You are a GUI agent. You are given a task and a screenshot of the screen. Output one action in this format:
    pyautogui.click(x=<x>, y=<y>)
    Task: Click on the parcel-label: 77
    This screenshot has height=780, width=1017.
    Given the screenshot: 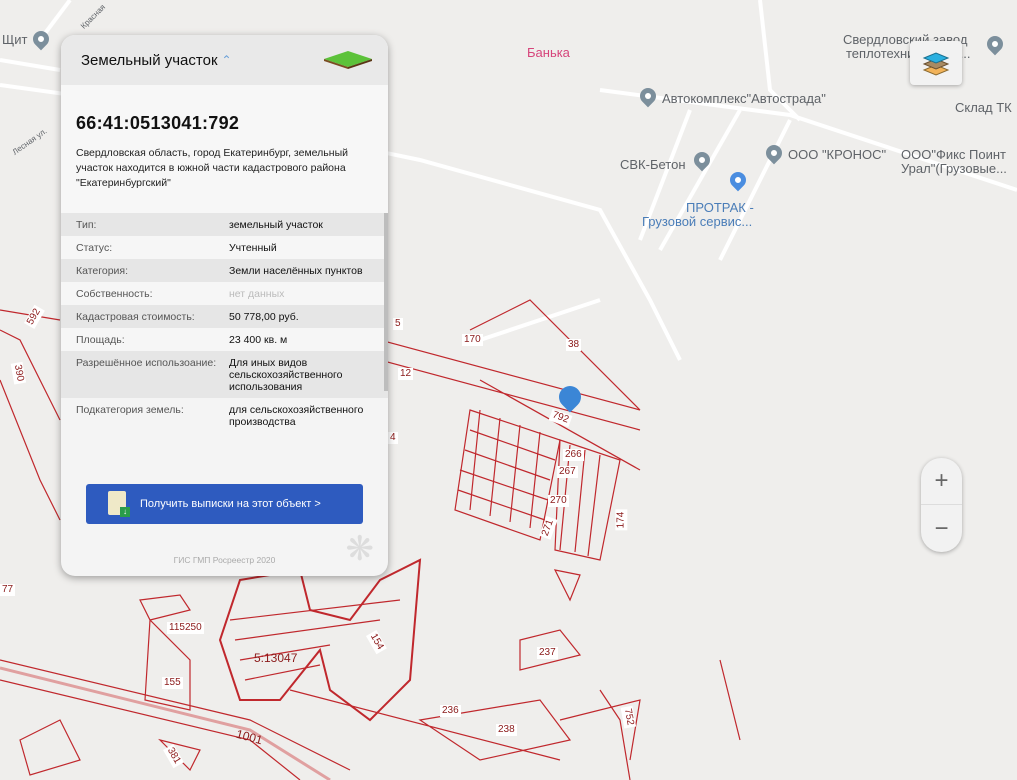 What is the action you would take?
    pyautogui.click(x=8, y=590)
    